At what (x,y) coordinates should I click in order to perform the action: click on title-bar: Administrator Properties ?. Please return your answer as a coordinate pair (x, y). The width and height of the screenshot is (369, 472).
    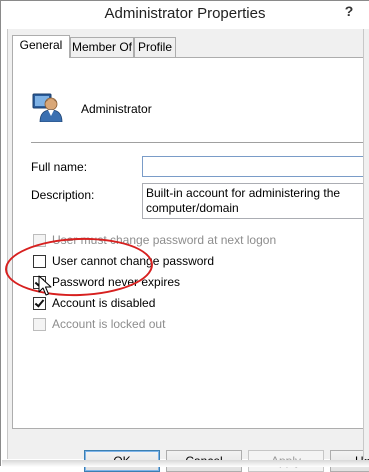
    Looking at the image, I should click on (185, 15).